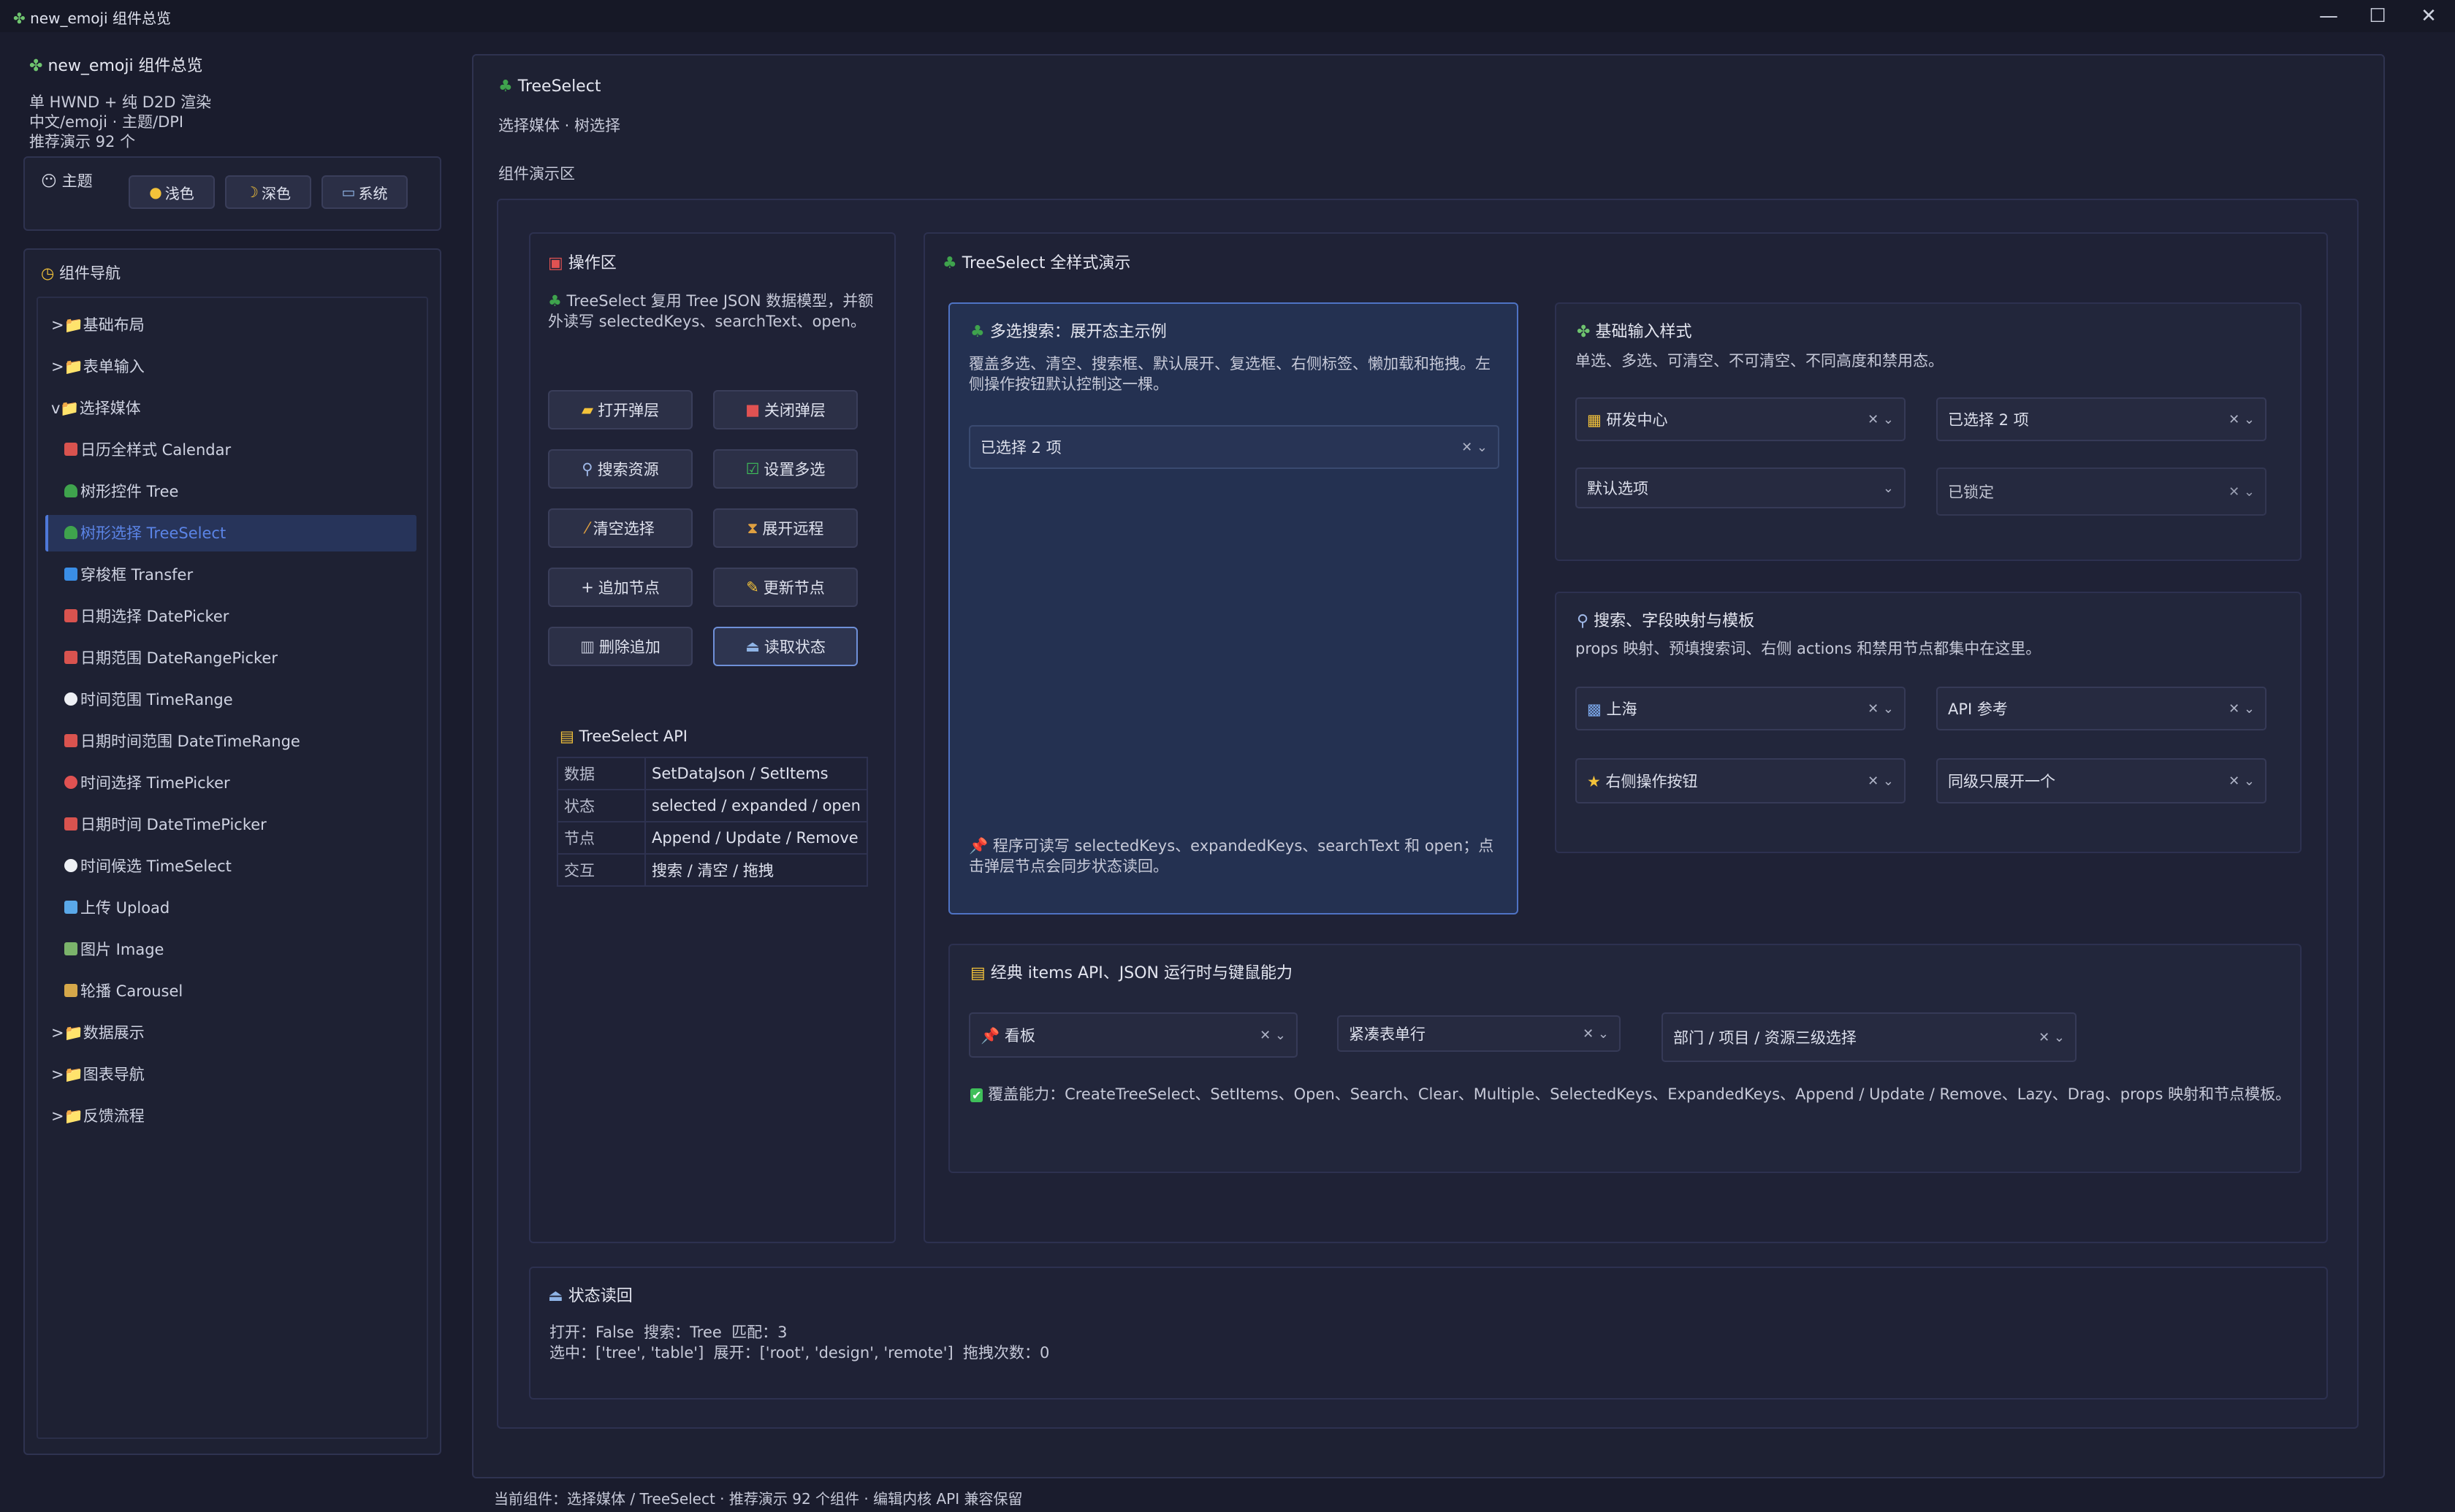 Image resolution: width=2455 pixels, height=1512 pixels. What do you see at coordinates (1869, 1037) in the screenshot?
I see `classic-select-3: 部门 / 项目 / 资源三级选择 ✕ ⌄` at bounding box center [1869, 1037].